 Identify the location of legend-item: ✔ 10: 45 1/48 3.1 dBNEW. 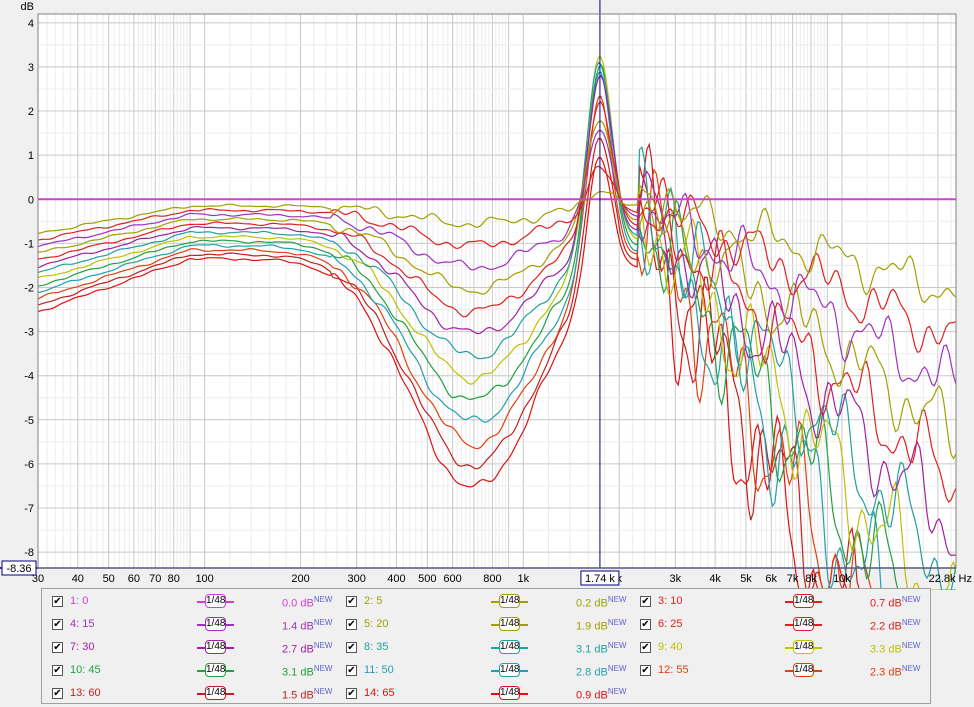
(197, 671).